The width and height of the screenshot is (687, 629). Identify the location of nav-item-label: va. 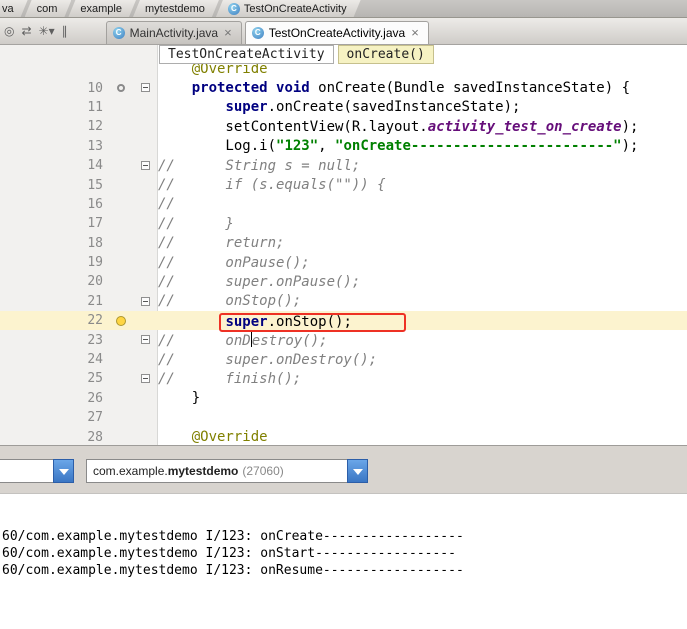
(8, 8).